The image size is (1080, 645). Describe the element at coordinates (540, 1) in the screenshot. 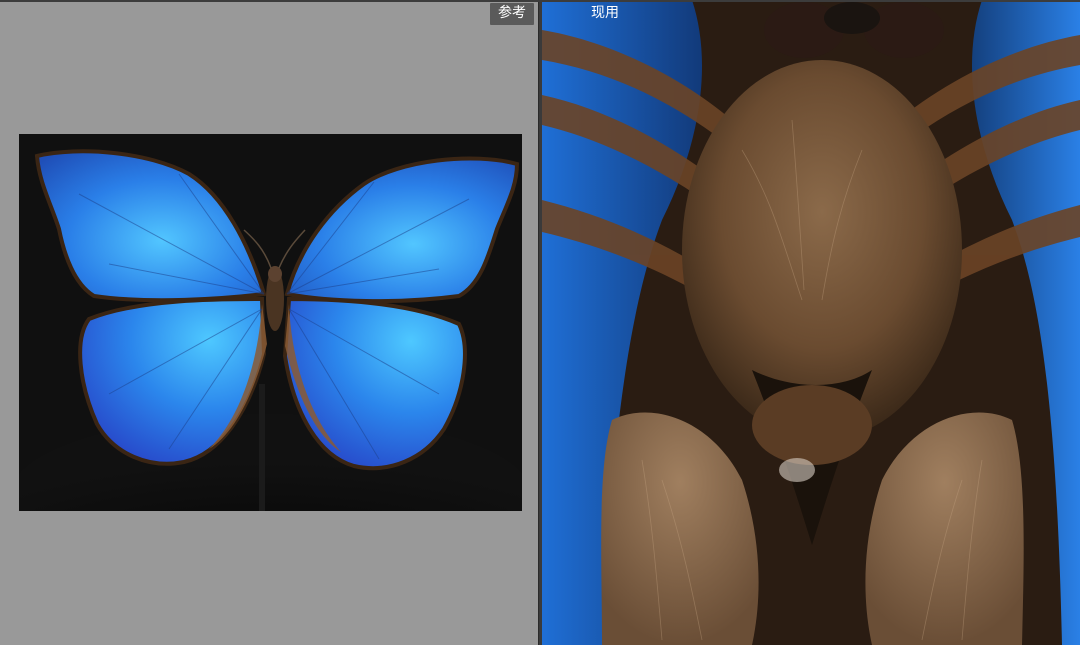

I see `window-top-edge` at that location.